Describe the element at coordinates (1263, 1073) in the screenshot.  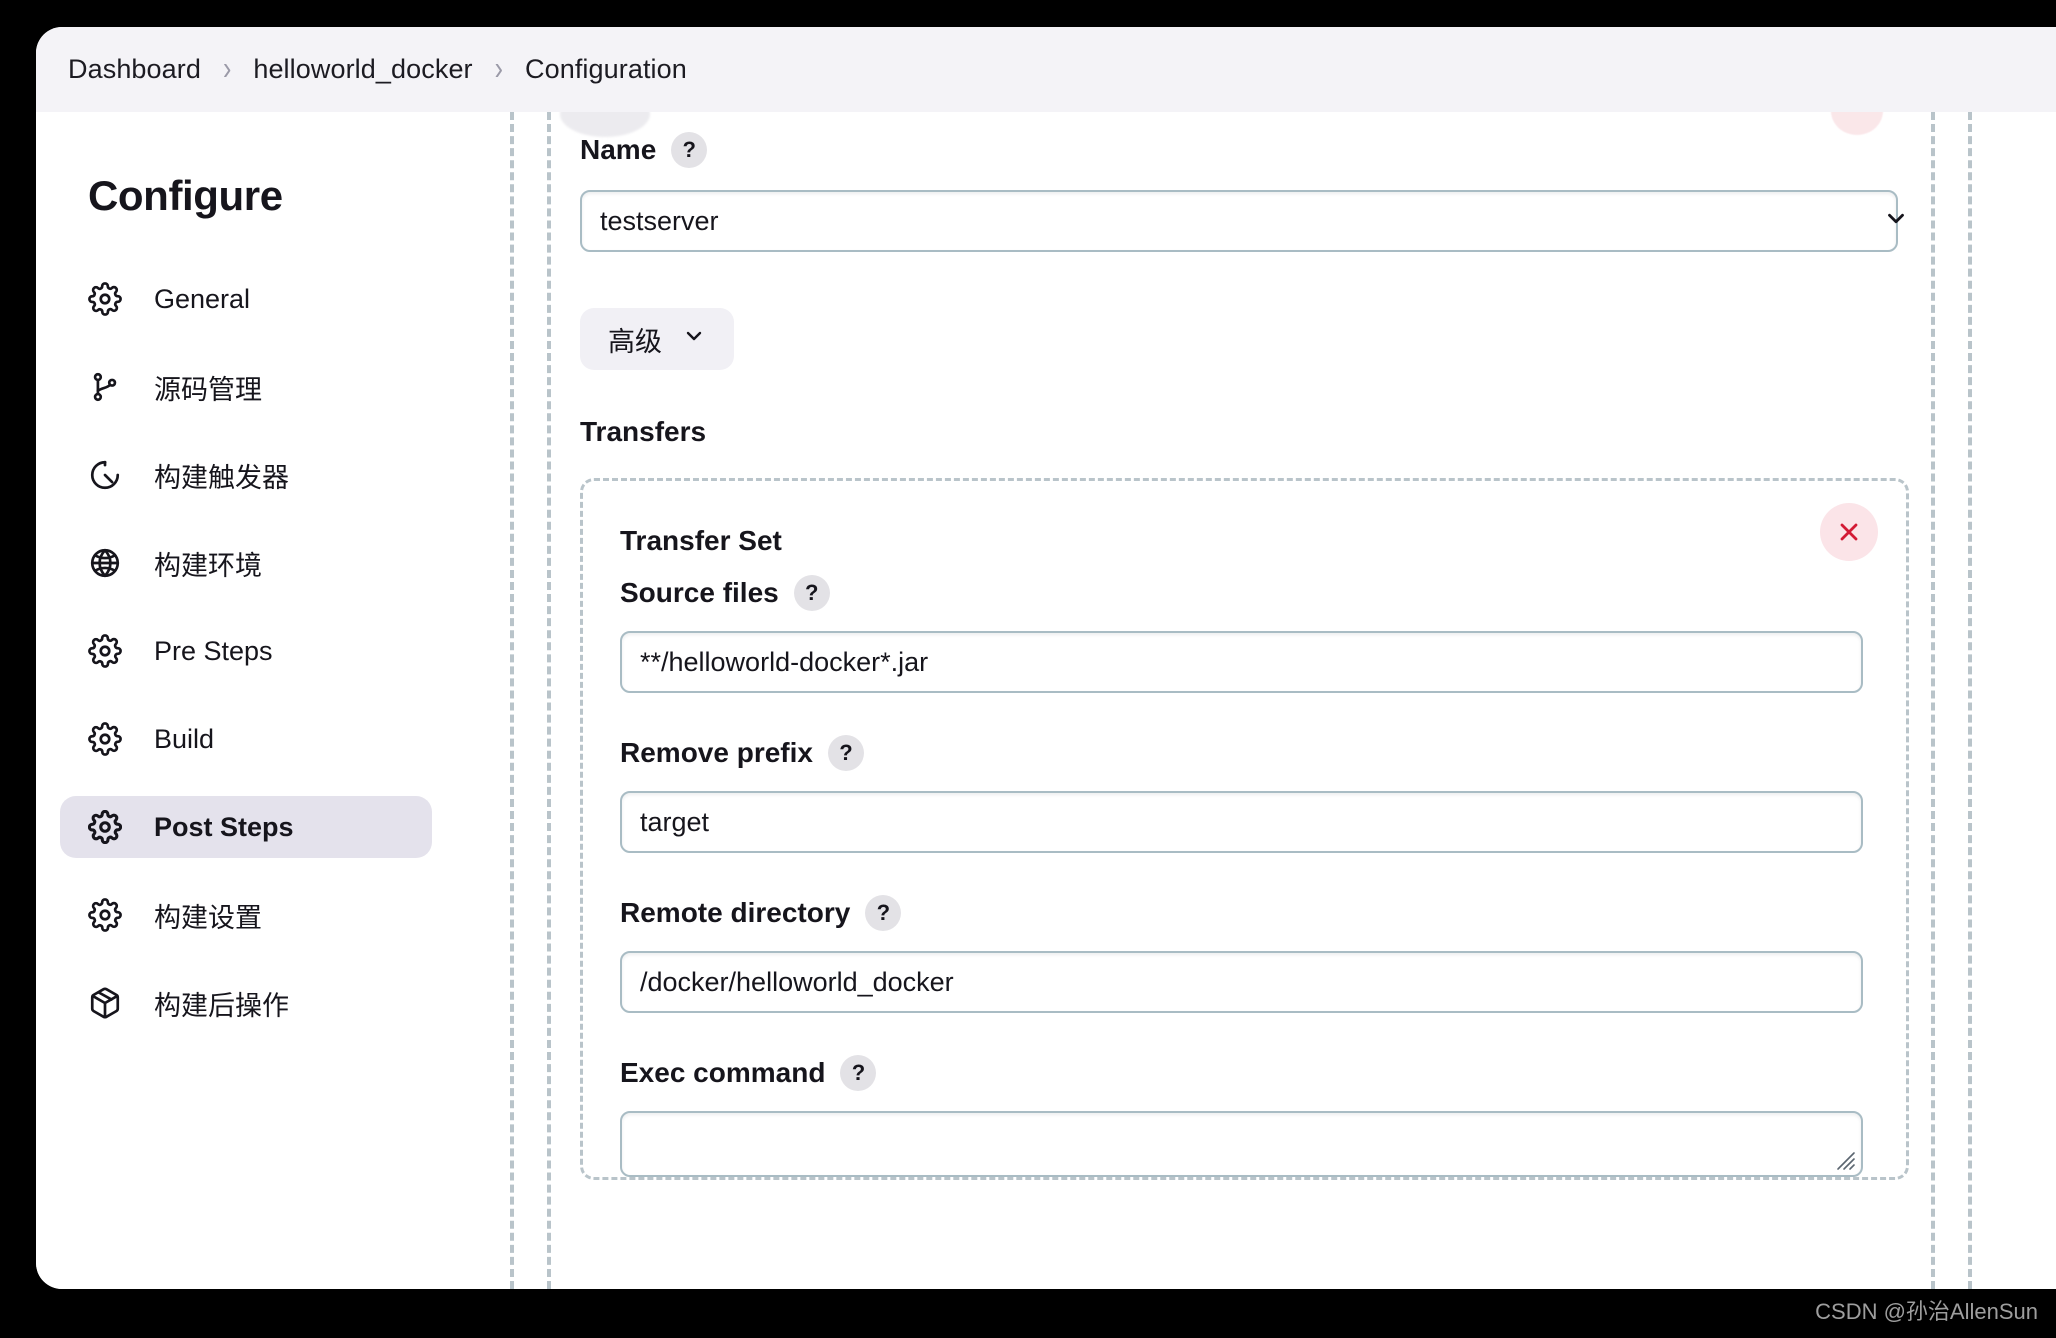
I see `exec-command-label-row: Exec command ?` at that location.